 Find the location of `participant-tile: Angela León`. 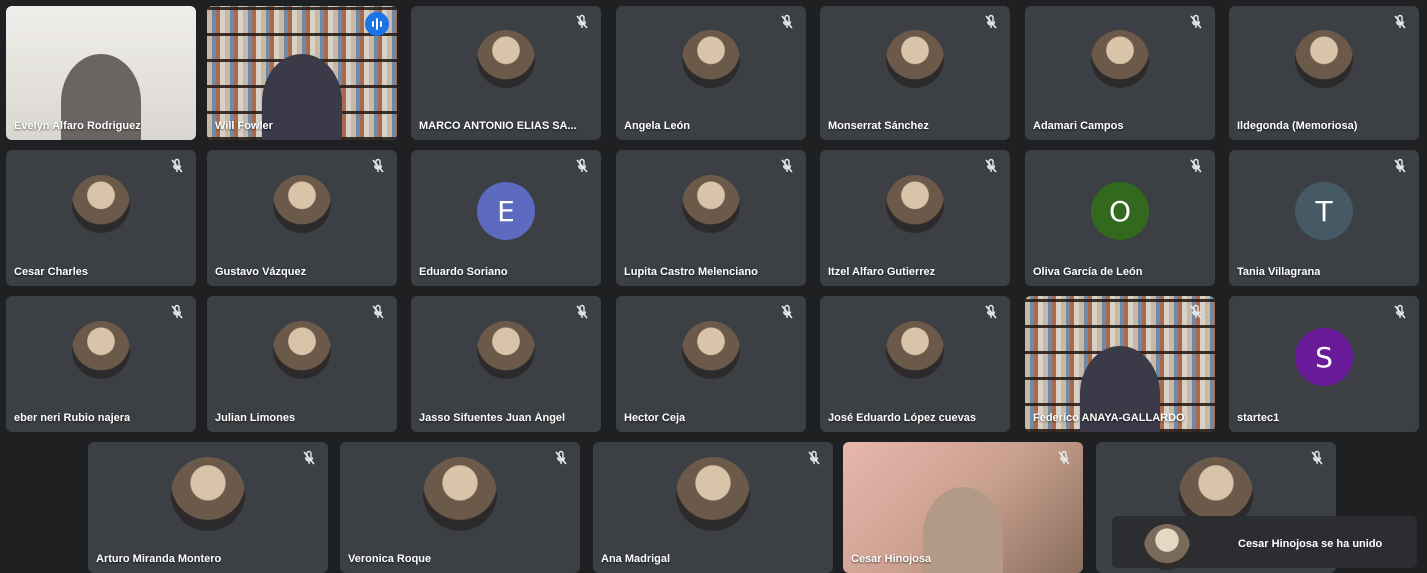

participant-tile: Angela León is located at coordinates (711, 73).